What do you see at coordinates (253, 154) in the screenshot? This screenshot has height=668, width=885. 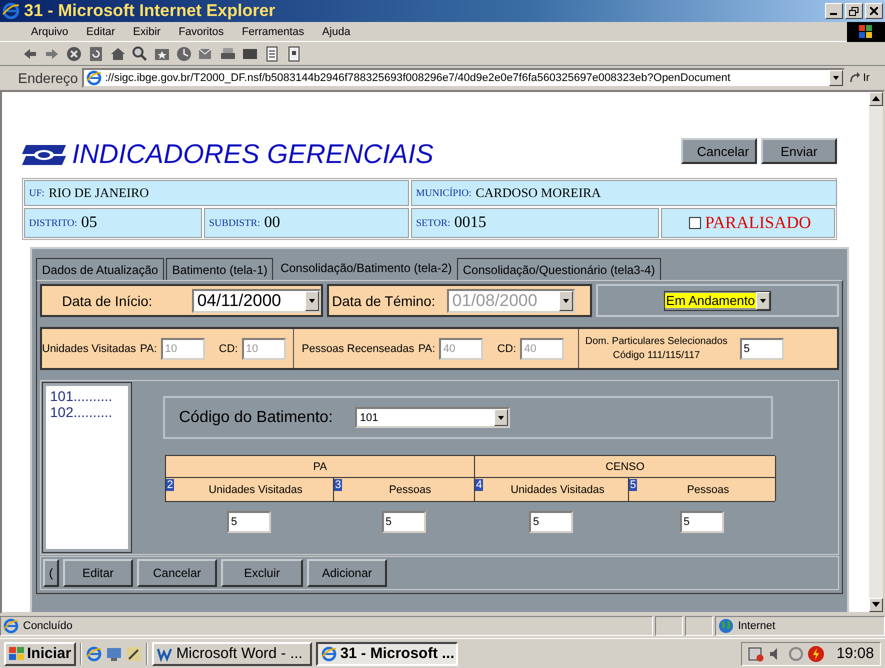 I see `page-title: INDICADORES GERENCIAIS` at bounding box center [253, 154].